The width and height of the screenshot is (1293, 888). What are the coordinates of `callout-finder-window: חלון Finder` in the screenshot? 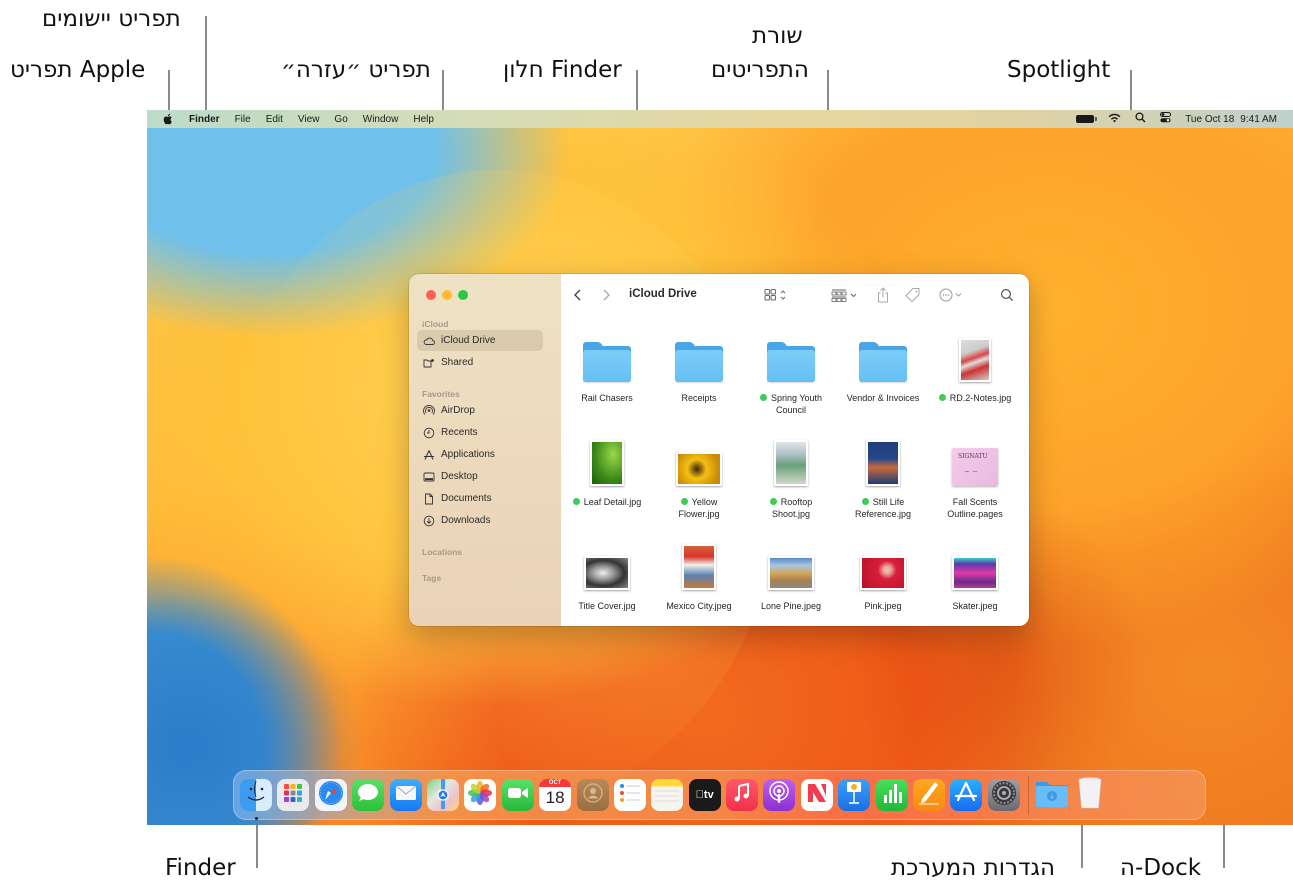 It's located at (562, 70).